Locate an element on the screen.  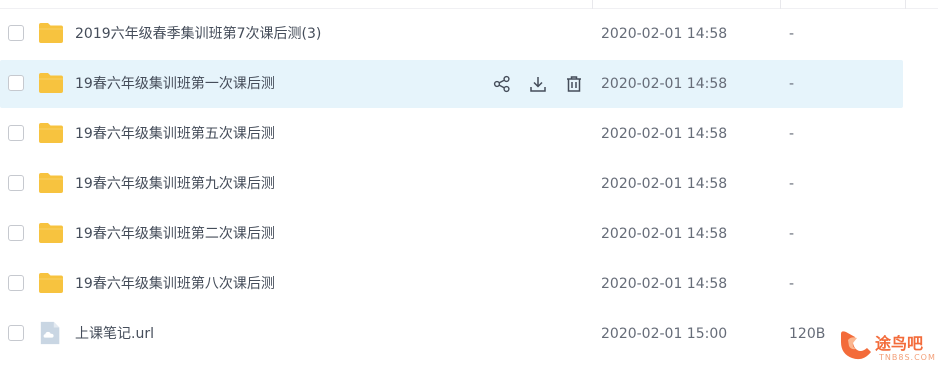
modified-date: 2020-02-01 15:00 is located at coordinates (664, 334).